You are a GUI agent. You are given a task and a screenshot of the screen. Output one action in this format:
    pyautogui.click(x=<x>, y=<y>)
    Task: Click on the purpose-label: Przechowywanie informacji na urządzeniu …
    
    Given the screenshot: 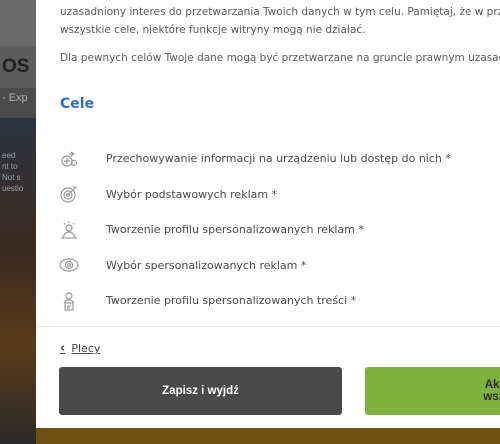 What is the action you would take?
    pyautogui.click(x=278, y=159)
    